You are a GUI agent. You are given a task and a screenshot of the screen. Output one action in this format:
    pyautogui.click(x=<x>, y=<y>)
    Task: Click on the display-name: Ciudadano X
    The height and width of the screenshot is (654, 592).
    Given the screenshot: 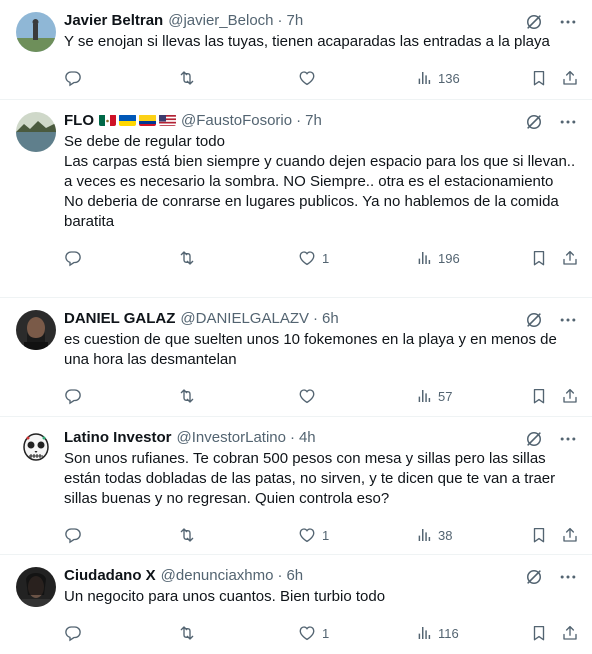 What is the action you would take?
    pyautogui.click(x=110, y=575)
    